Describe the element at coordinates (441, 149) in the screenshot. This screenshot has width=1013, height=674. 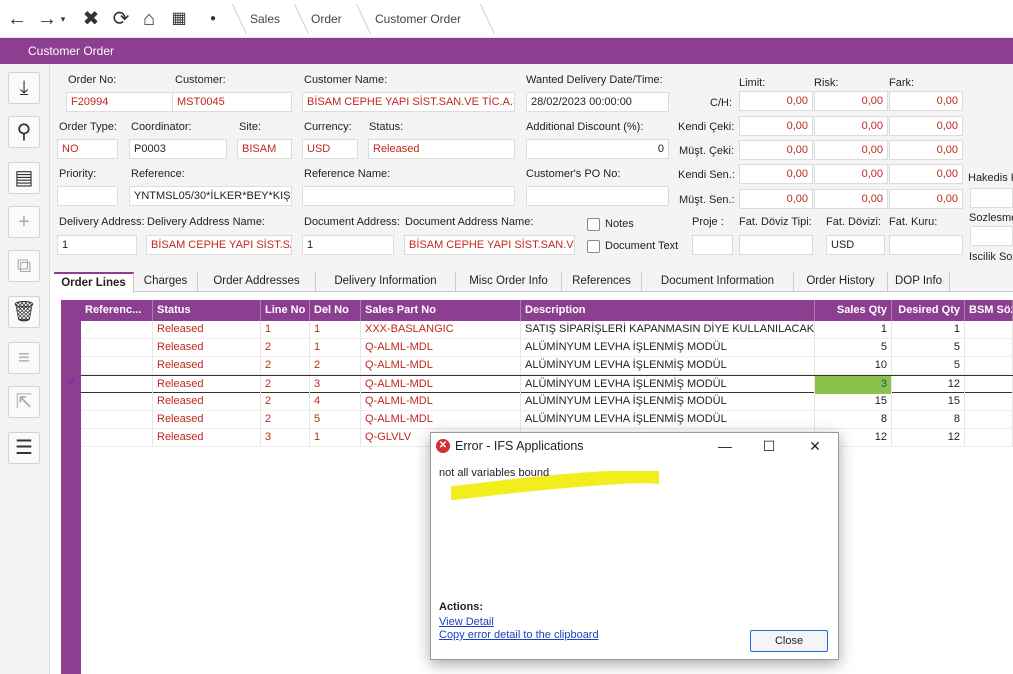
I see `status-field: Released` at that location.